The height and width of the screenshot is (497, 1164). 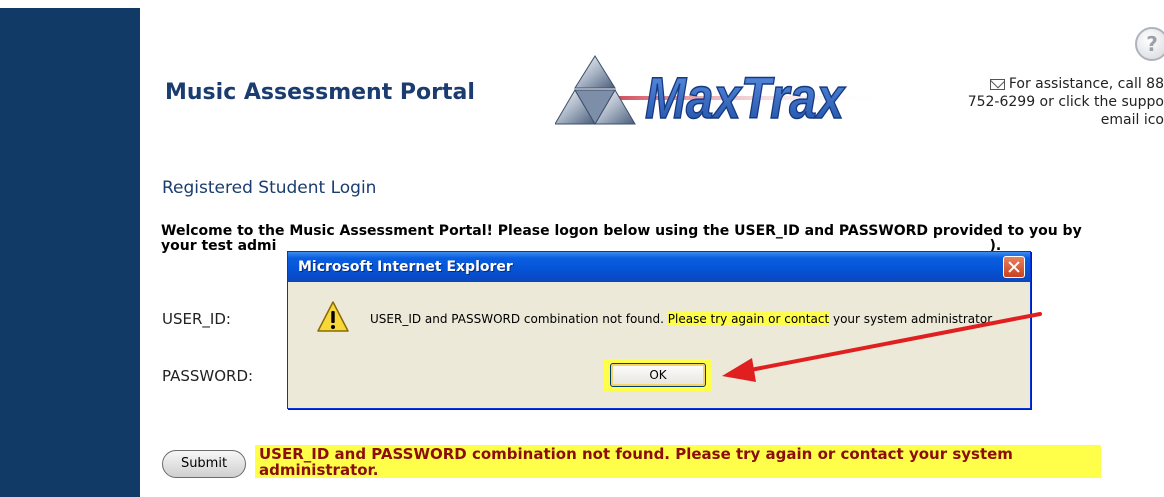 What do you see at coordinates (333, 316) in the screenshot?
I see `warning-icon` at bounding box center [333, 316].